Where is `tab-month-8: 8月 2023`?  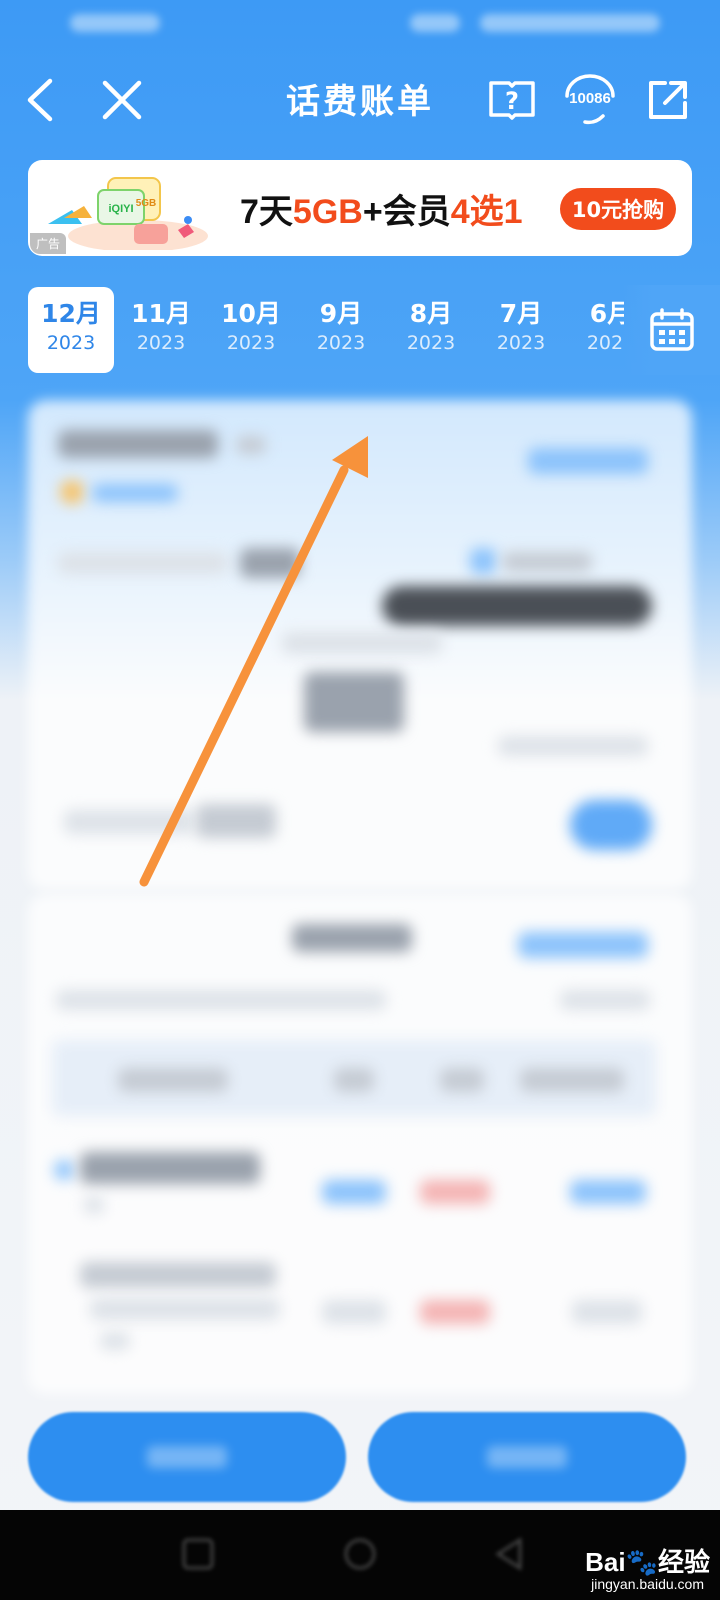
tab-month-8: 8月 2023 is located at coordinates (431, 330).